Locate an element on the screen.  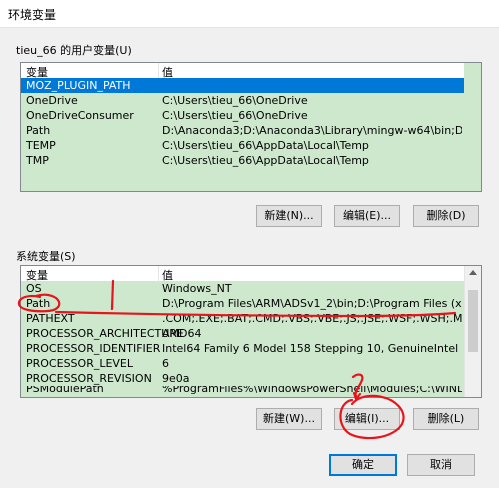
scrollbar-thumb is located at coordinates (473, 321).